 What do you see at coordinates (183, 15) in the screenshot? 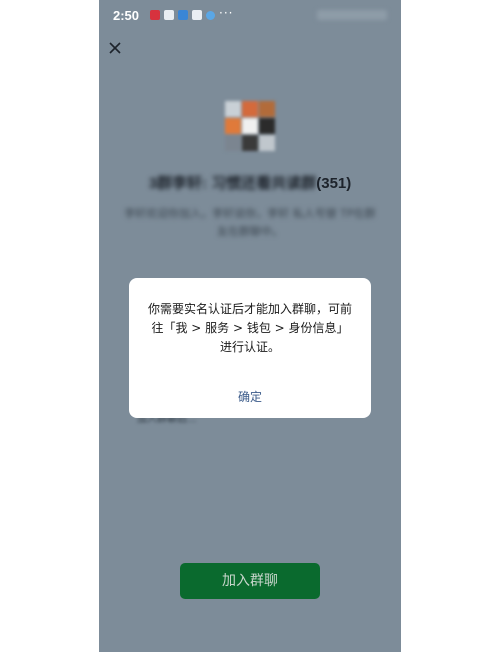
I see `notif-blue-icon` at bounding box center [183, 15].